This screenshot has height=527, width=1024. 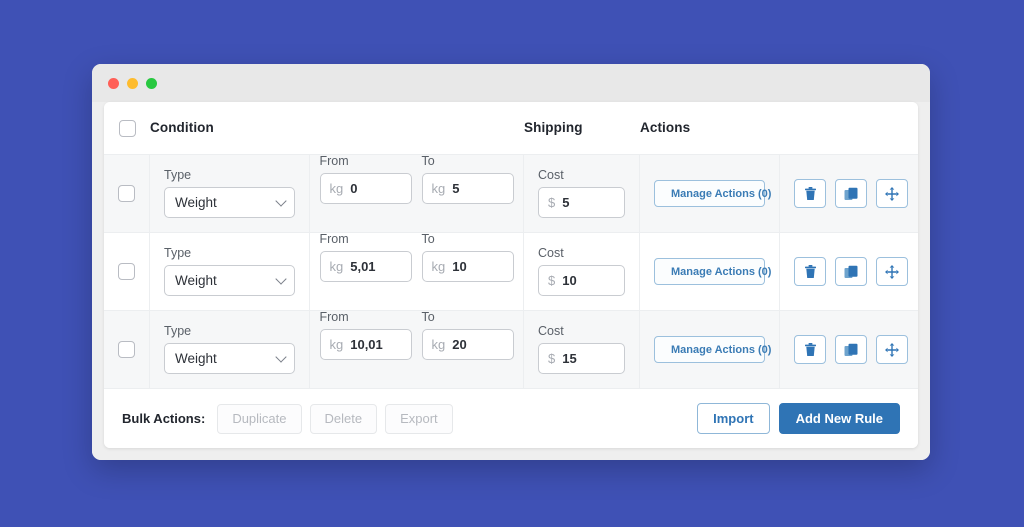 I want to click on to-input: kg 5, so click(x=467, y=188).